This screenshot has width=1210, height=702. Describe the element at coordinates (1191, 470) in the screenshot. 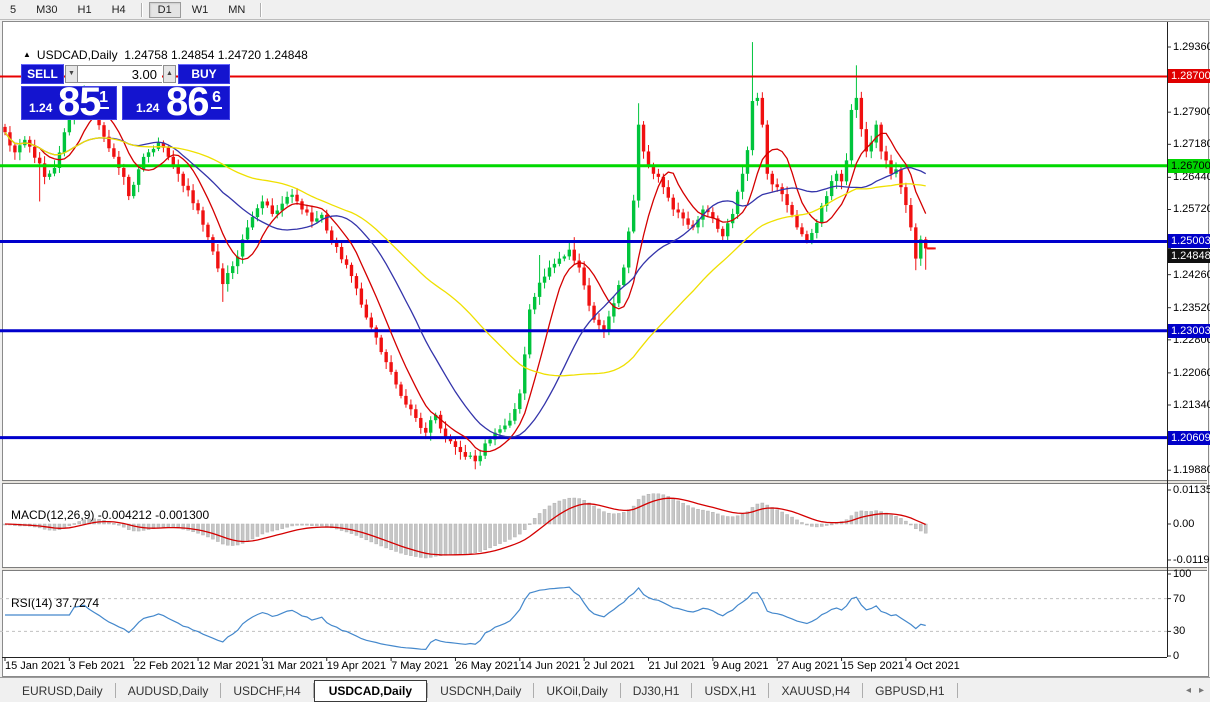

I see `price-axis-tick: 1.19880` at that location.